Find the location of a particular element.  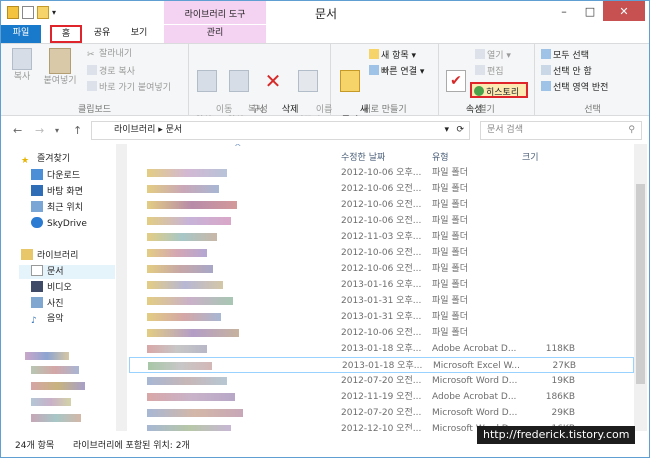

downloads-icon is located at coordinates (37, 174).